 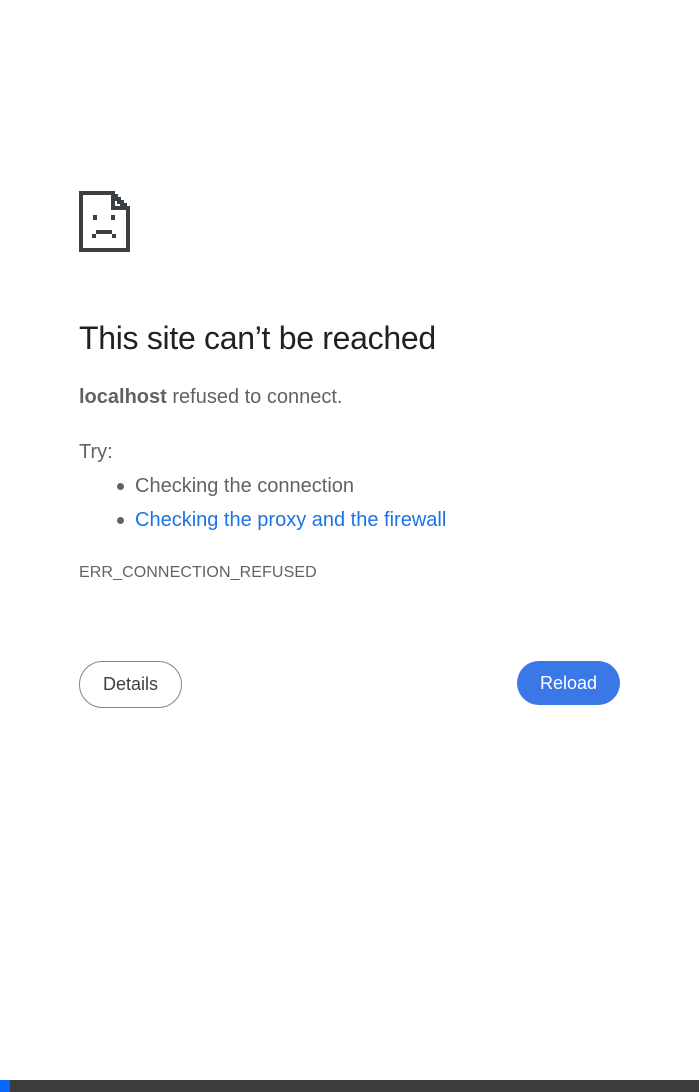 I want to click on error-host: localhost, so click(x=123, y=397).